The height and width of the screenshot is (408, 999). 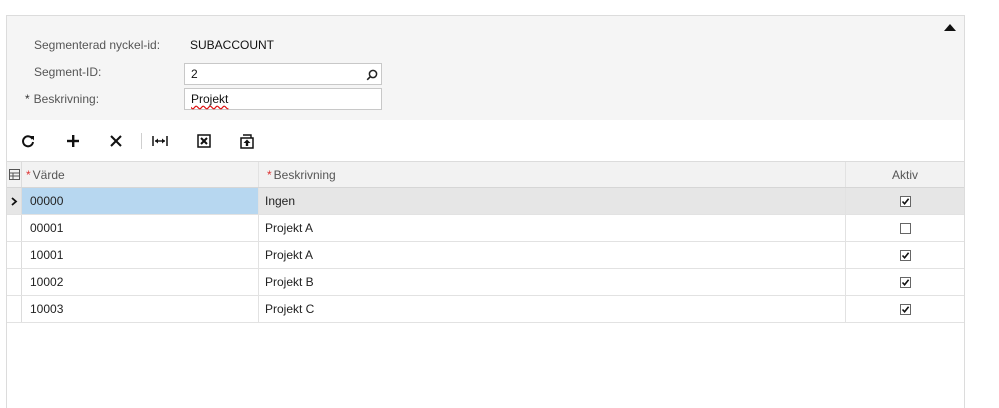 I want to click on refresh-icon, so click(x=28, y=141).